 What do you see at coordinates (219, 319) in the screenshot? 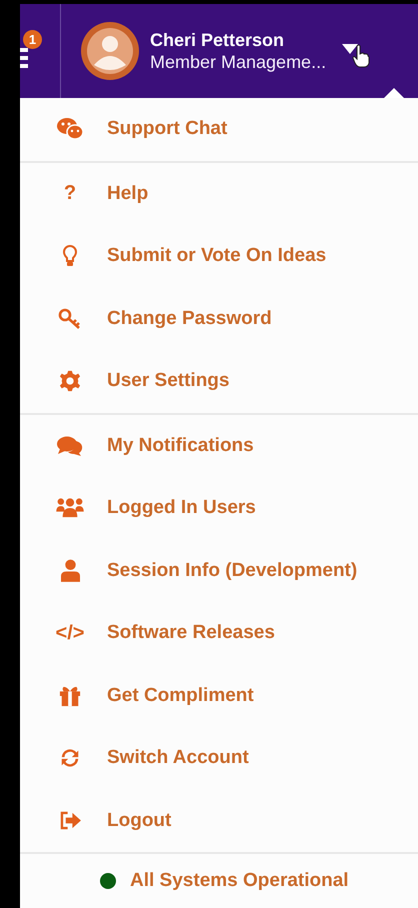
I see `menu-item: Change Password` at bounding box center [219, 319].